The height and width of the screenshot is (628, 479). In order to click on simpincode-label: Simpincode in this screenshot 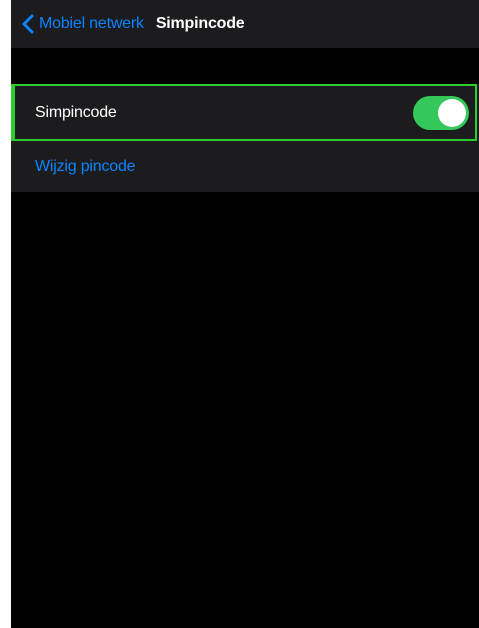, I will do `click(76, 112)`.